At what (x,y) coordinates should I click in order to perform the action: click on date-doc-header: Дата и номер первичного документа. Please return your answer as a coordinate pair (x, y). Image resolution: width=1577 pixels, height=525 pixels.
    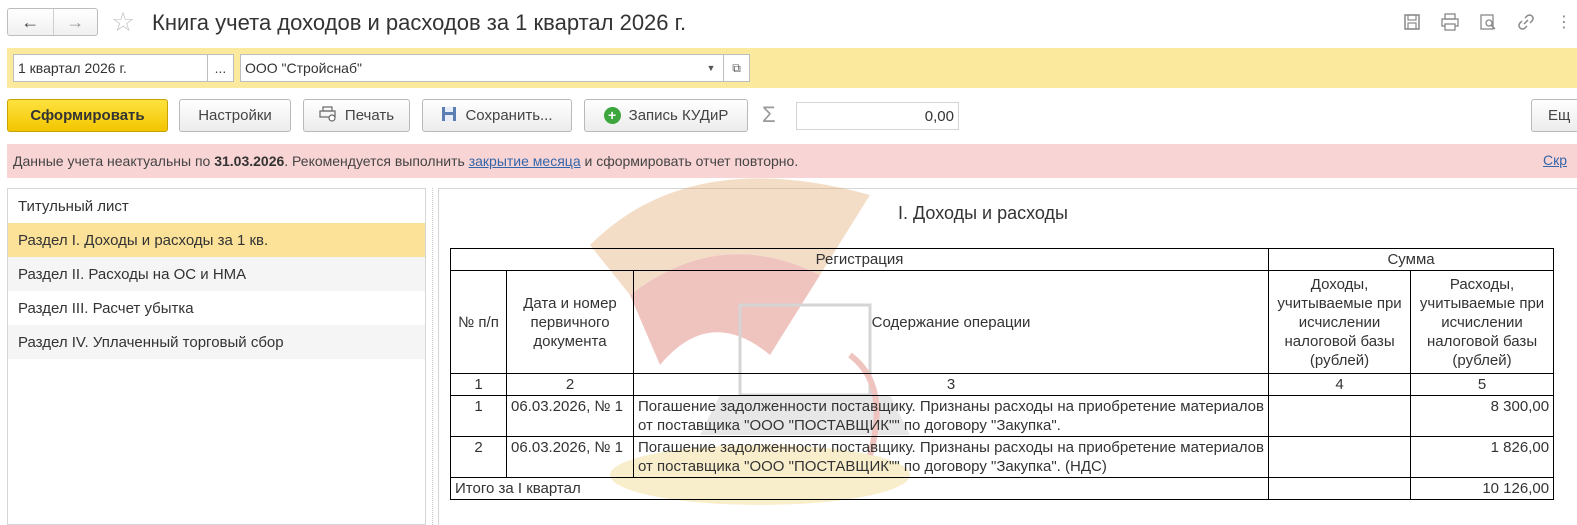
    Looking at the image, I should click on (570, 322).